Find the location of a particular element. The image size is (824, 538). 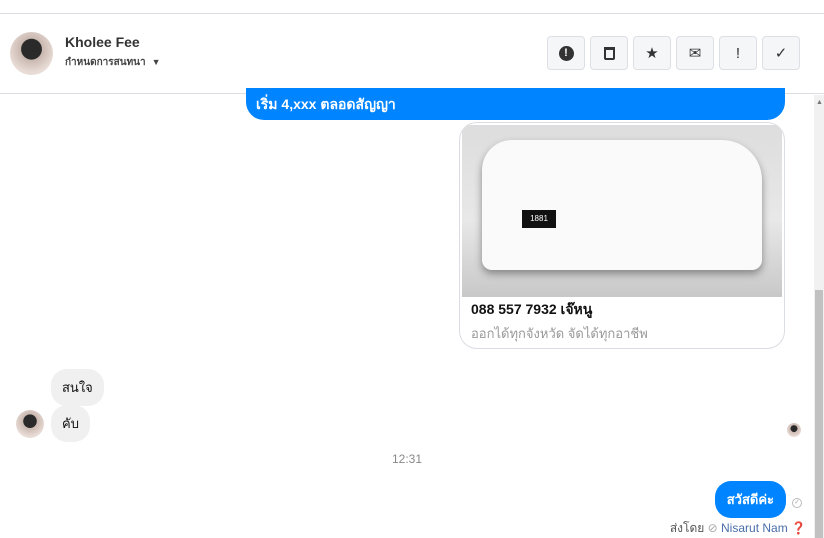

scrollbar: ▲ is located at coordinates (819, 316).